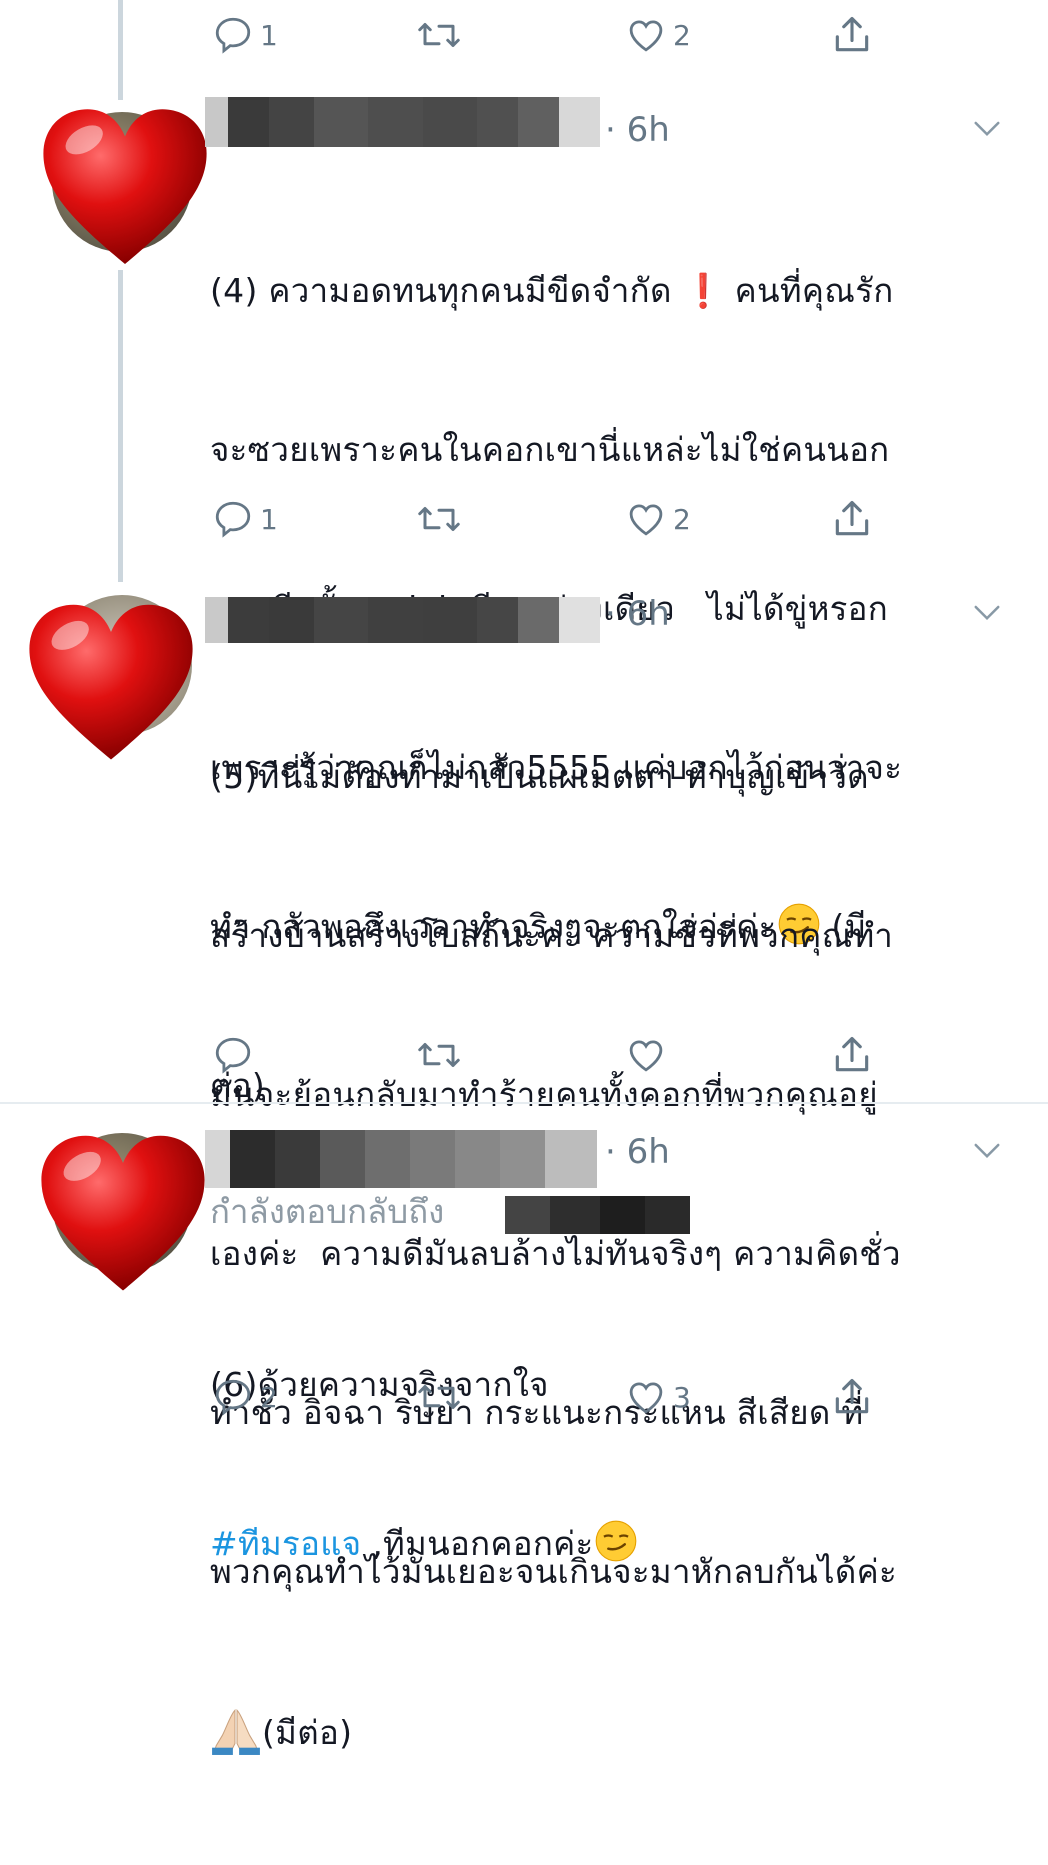  What do you see at coordinates (477, 1543) in the screenshot?
I see `tweet-line: ,ทีมนอกคอกค่ะ` at bounding box center [477, 1543].